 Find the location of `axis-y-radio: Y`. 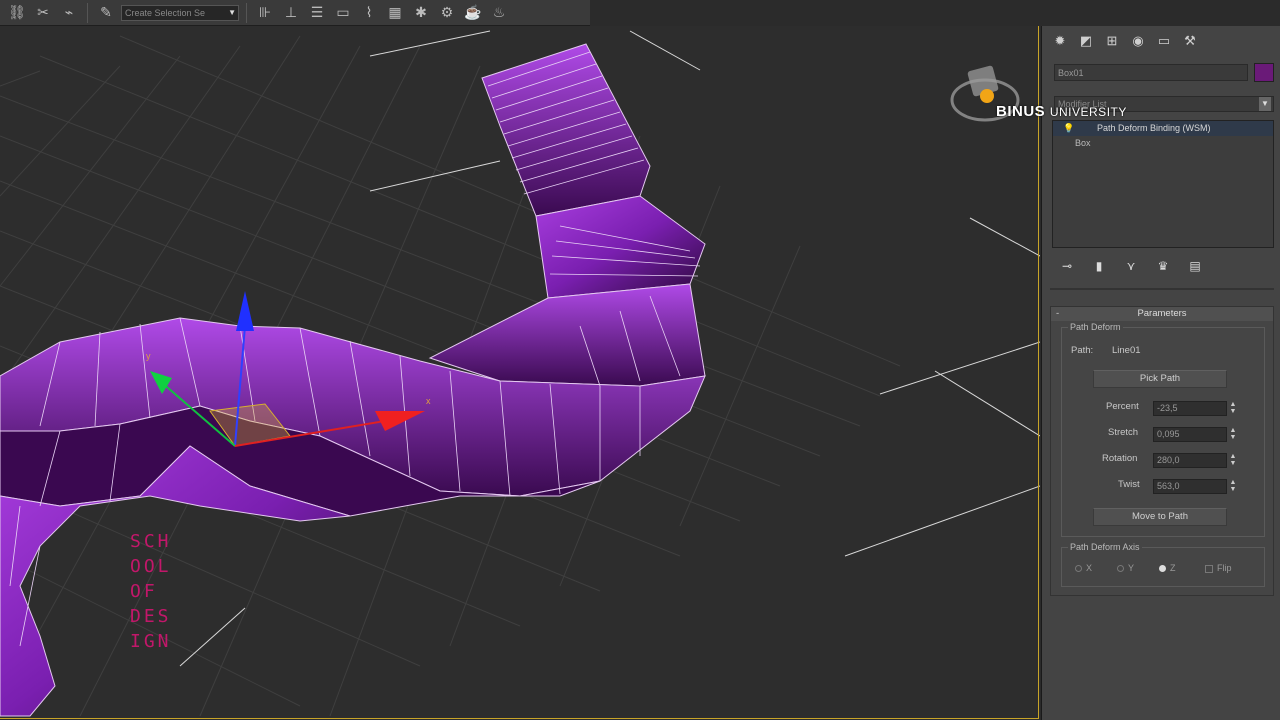

axis-y-radio: Y is located at coordinates (1125, 568).